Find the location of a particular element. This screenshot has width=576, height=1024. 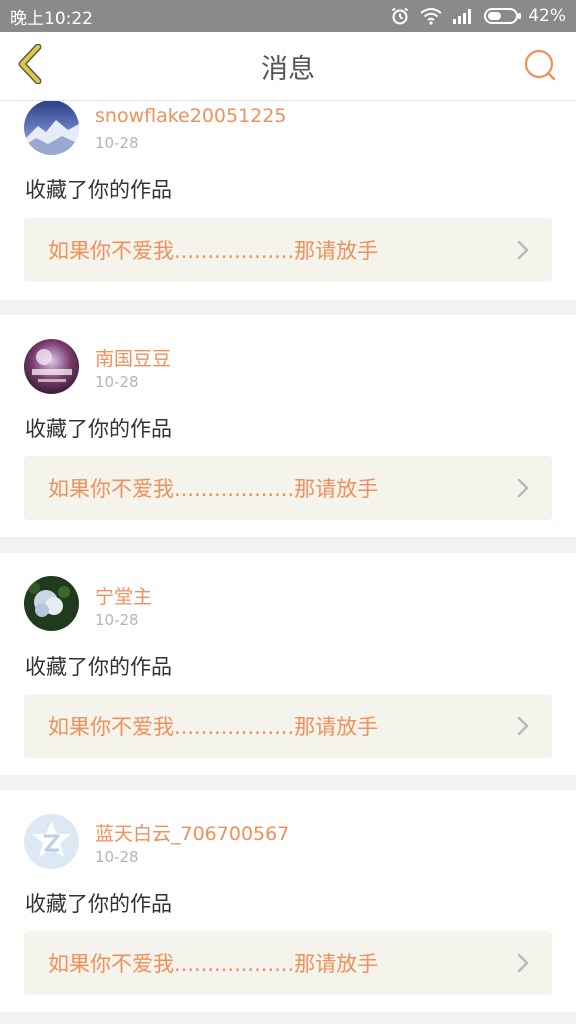

status-time: 晚上10:22 is located at coordinates (51, 18).